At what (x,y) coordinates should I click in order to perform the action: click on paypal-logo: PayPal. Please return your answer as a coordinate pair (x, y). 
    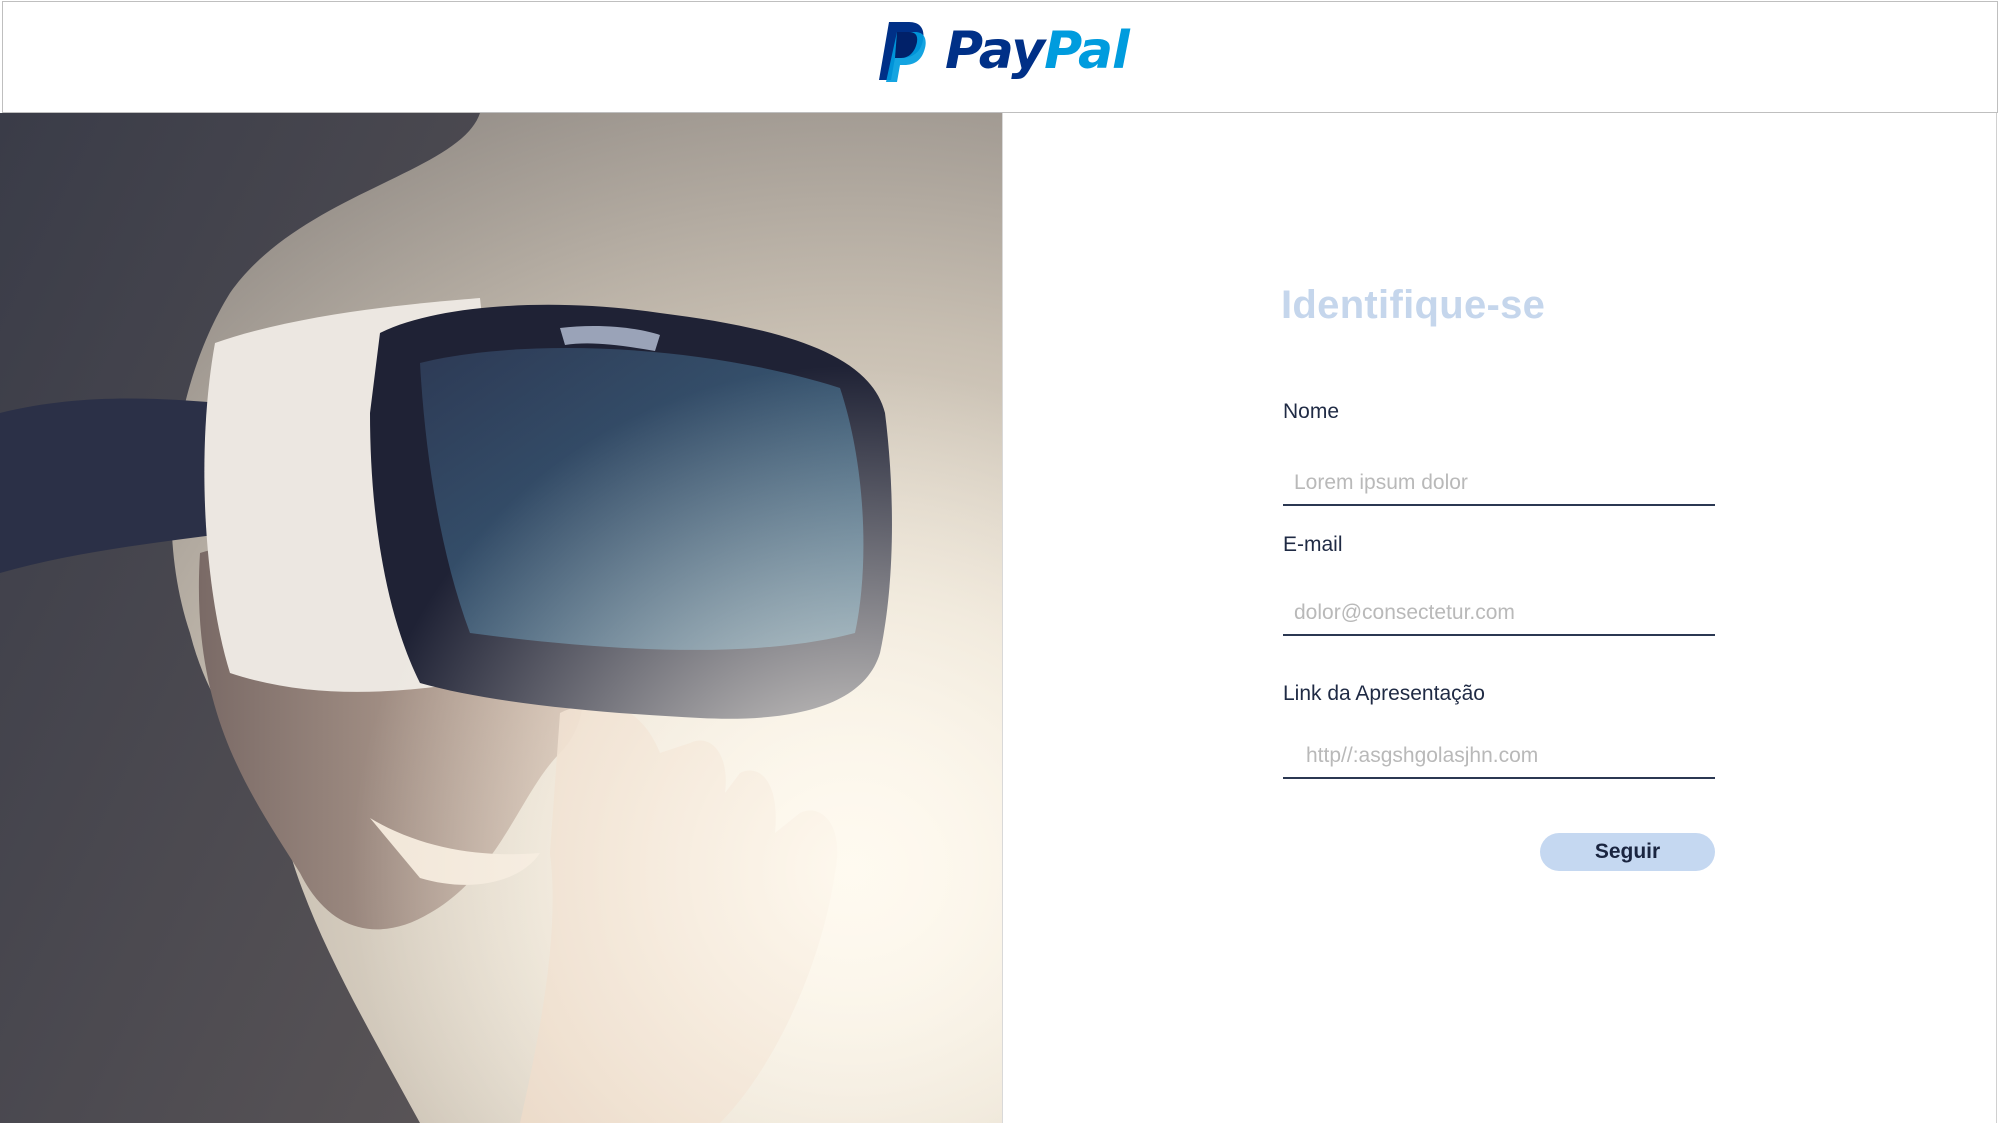
    Looking at the image, I should click on (1005, 51).